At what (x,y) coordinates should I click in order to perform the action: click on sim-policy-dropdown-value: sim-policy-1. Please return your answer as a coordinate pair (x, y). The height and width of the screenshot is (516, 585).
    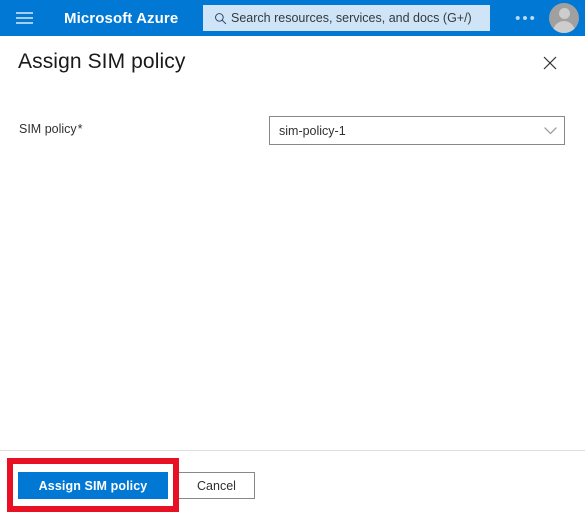
    Looking at the image, I should click on (312, 130).